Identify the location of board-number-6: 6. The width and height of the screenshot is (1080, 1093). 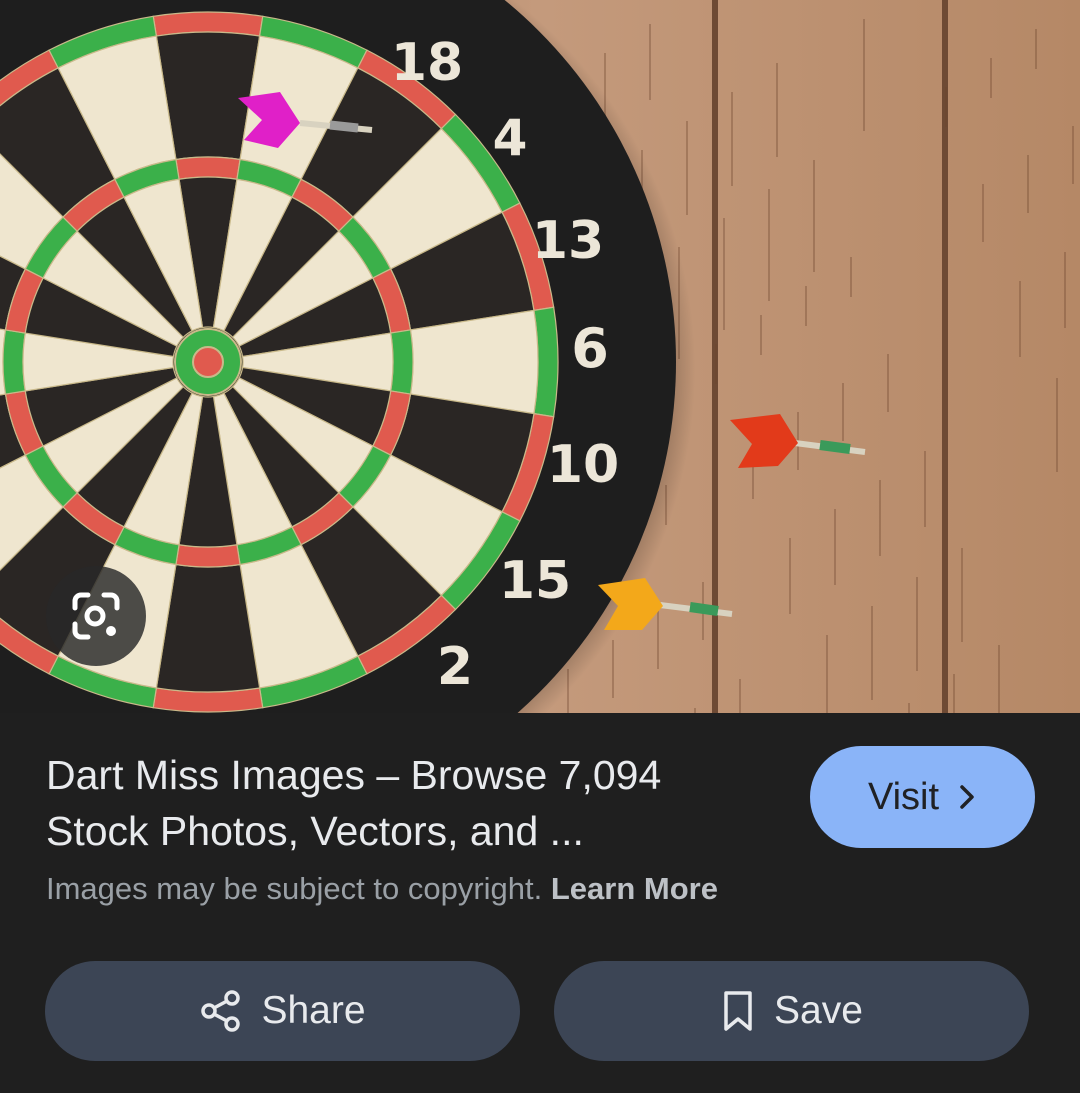
(590, 348).